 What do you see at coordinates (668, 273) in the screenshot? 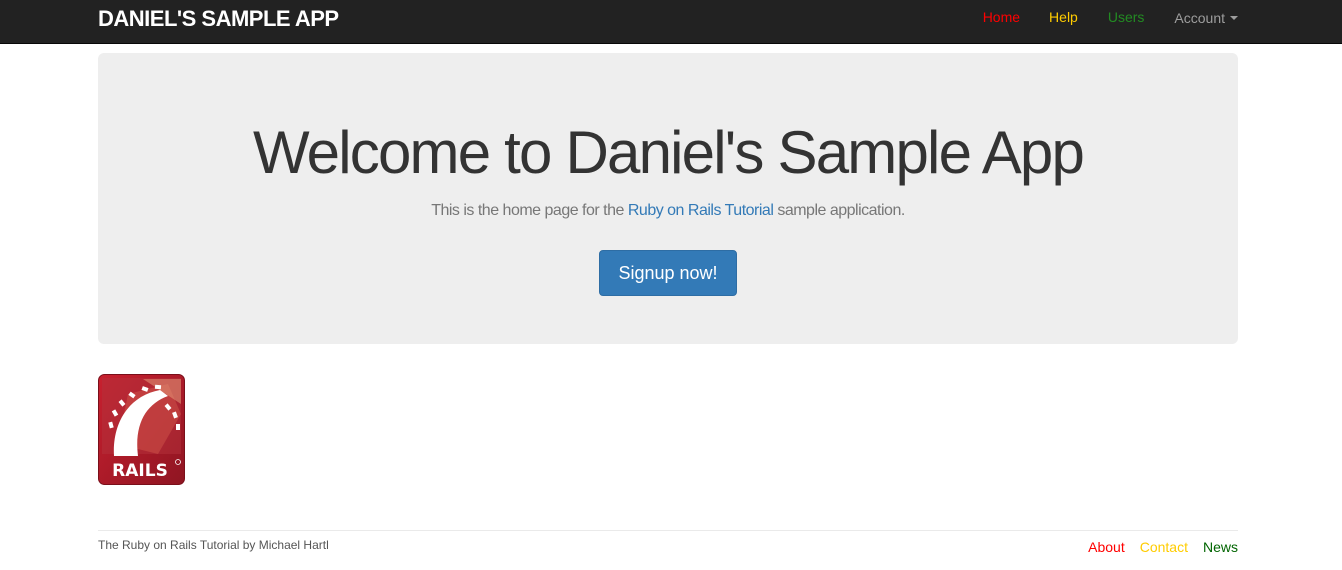
I see `signup-button: Signup now!` at bounding box center [668, 273].